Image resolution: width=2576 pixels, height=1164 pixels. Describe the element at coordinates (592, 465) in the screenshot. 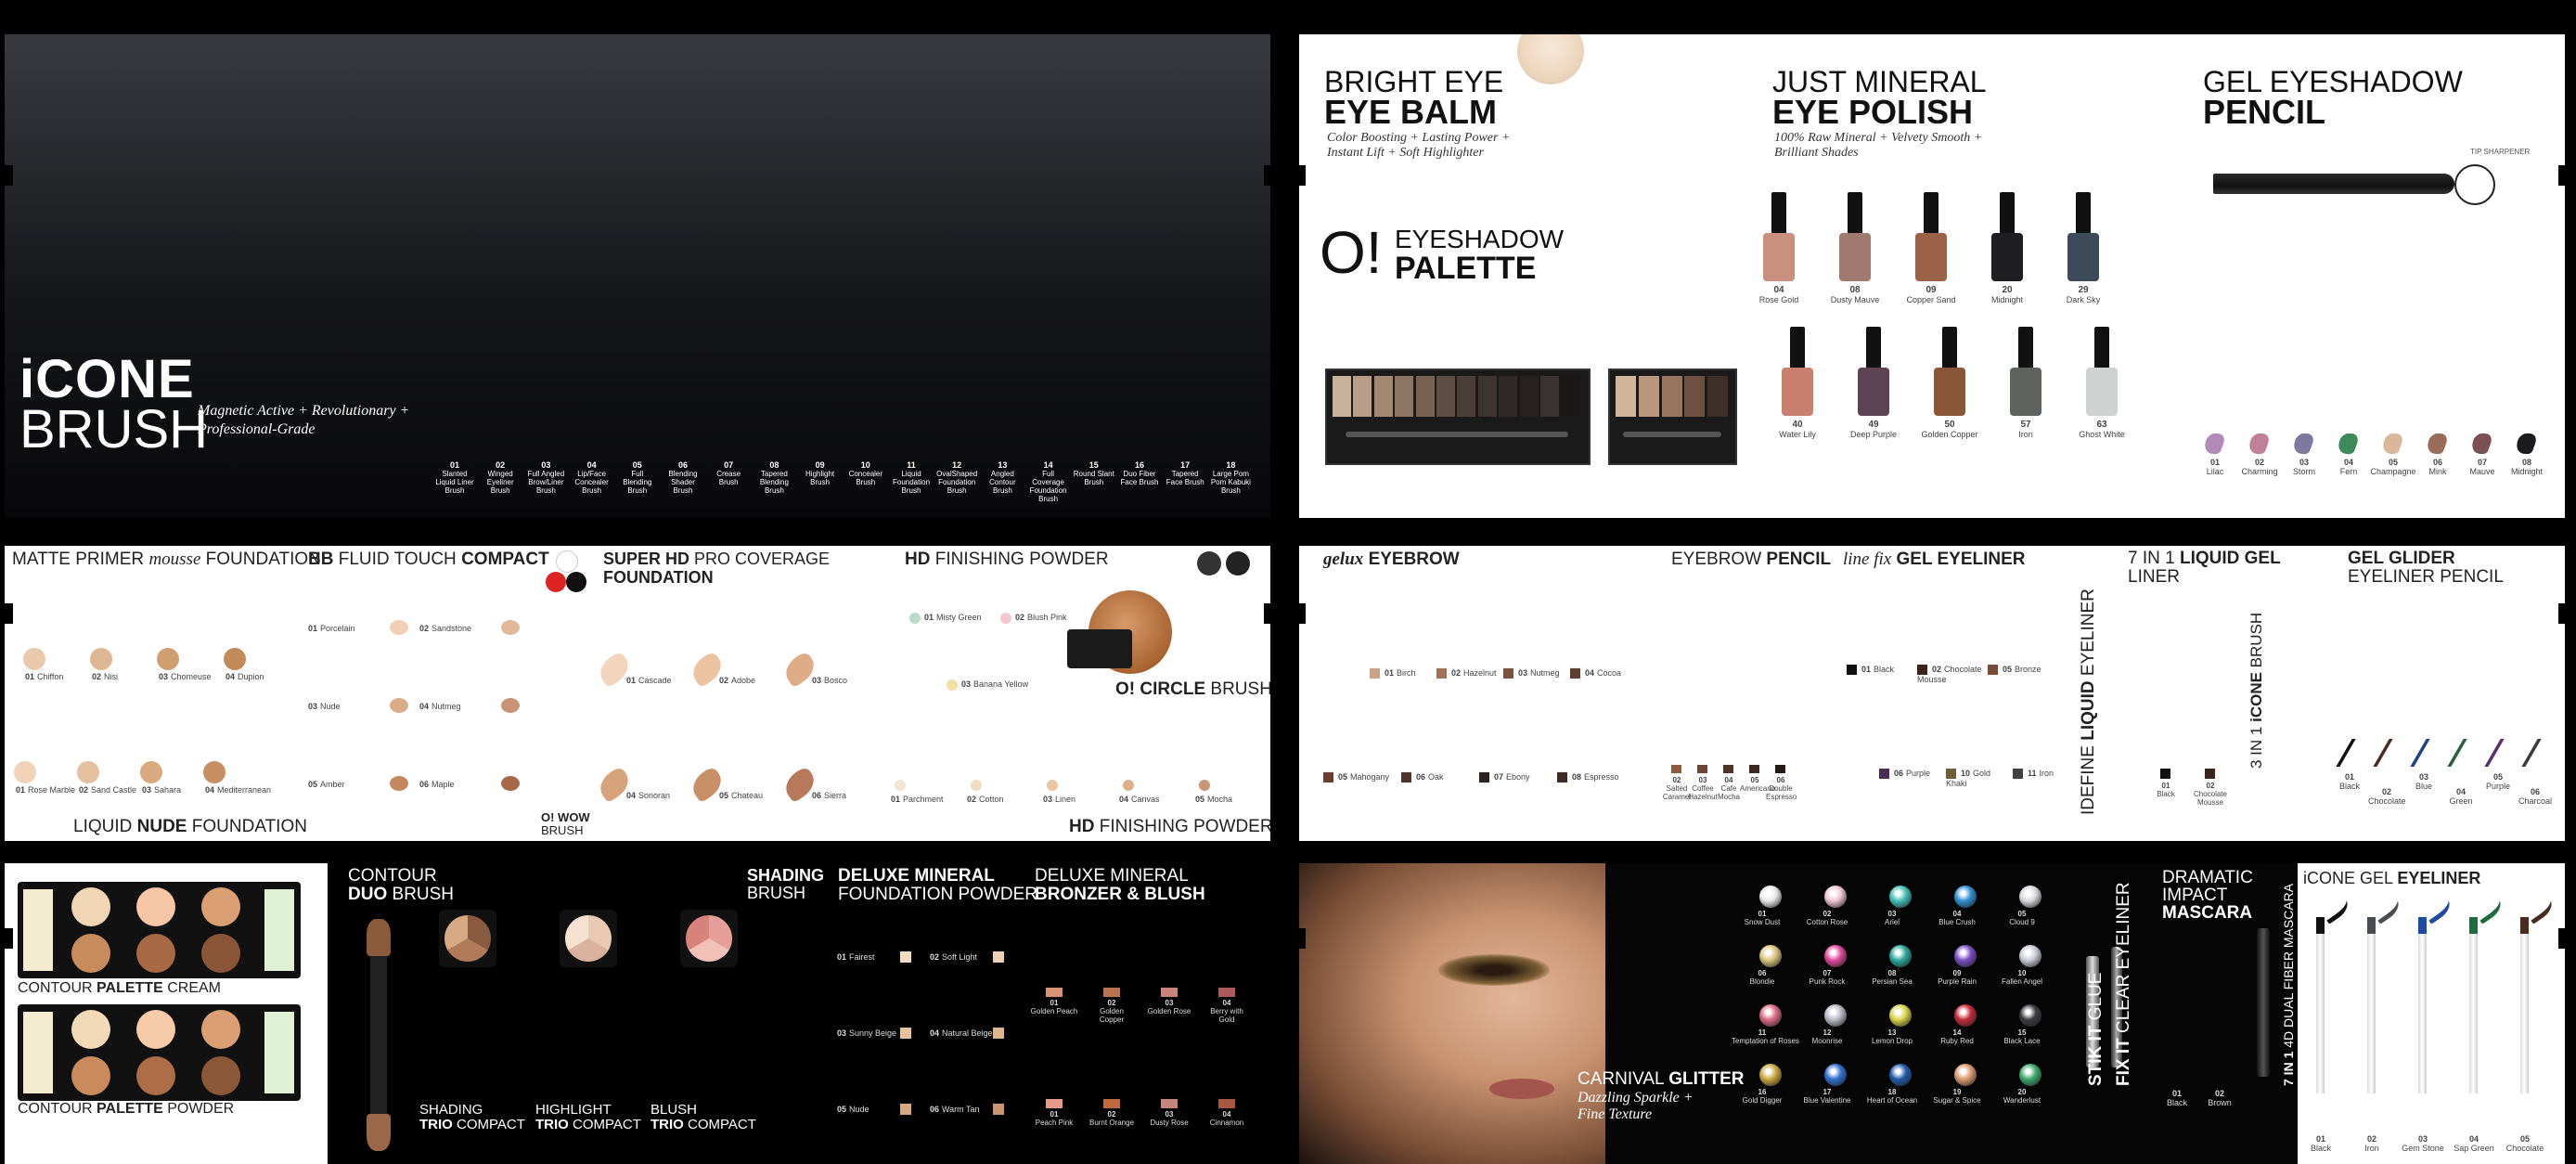

I see `brush-number: 04` at that location.